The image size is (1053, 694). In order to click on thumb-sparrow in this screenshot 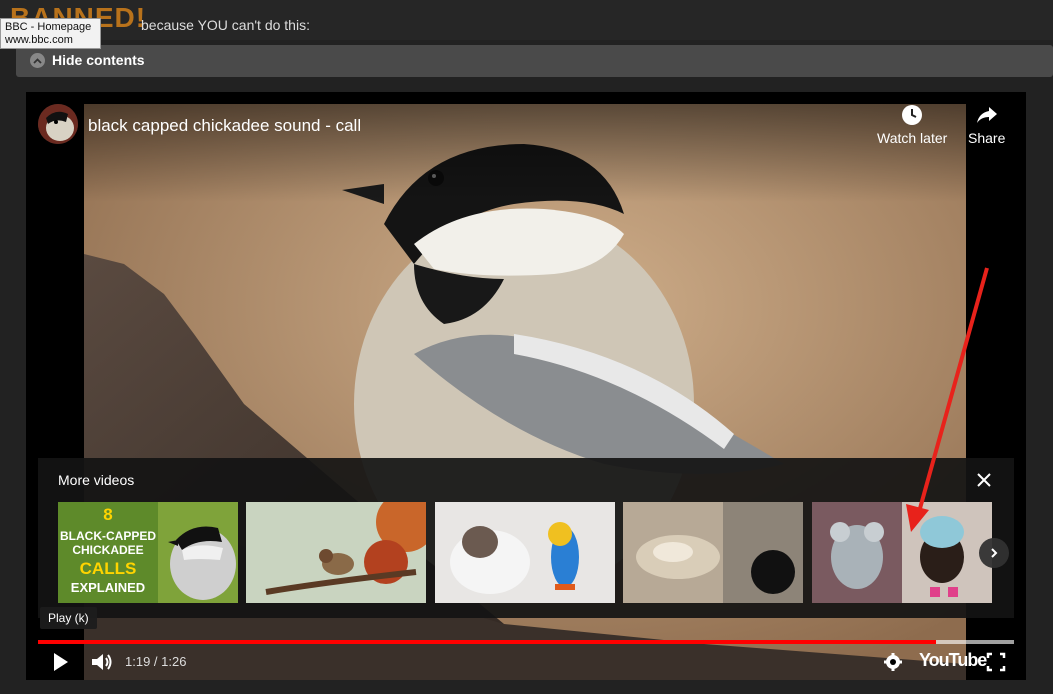, I will do `click(336, 552)`.